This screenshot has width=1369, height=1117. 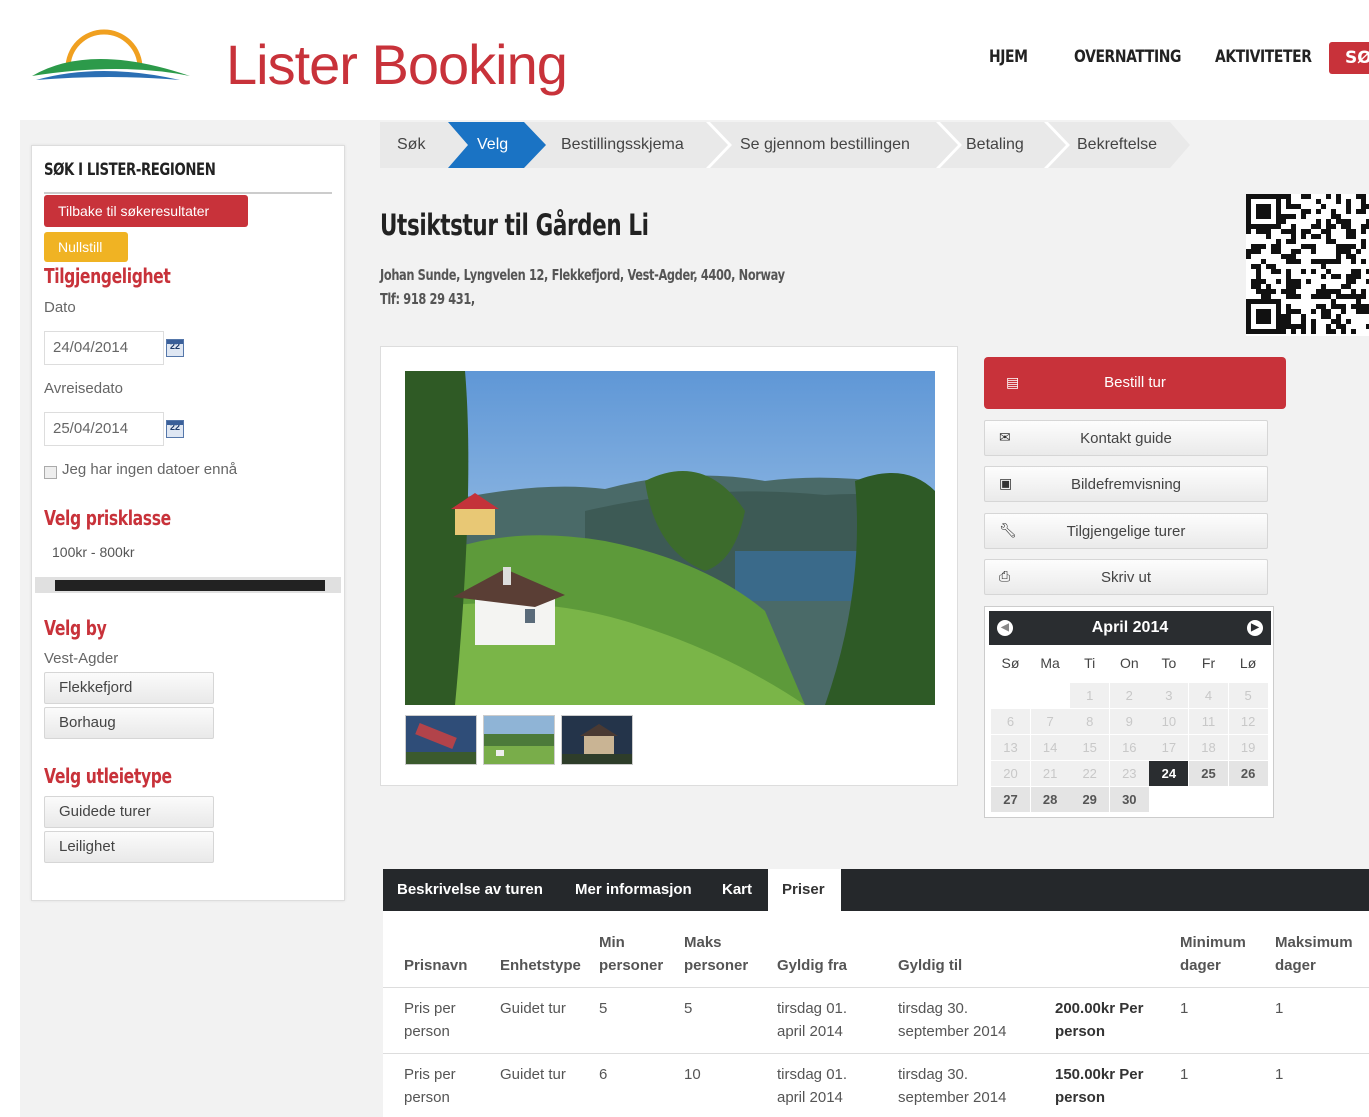 I want to click on calendar-day: 21, so click(x=1050, y=773).